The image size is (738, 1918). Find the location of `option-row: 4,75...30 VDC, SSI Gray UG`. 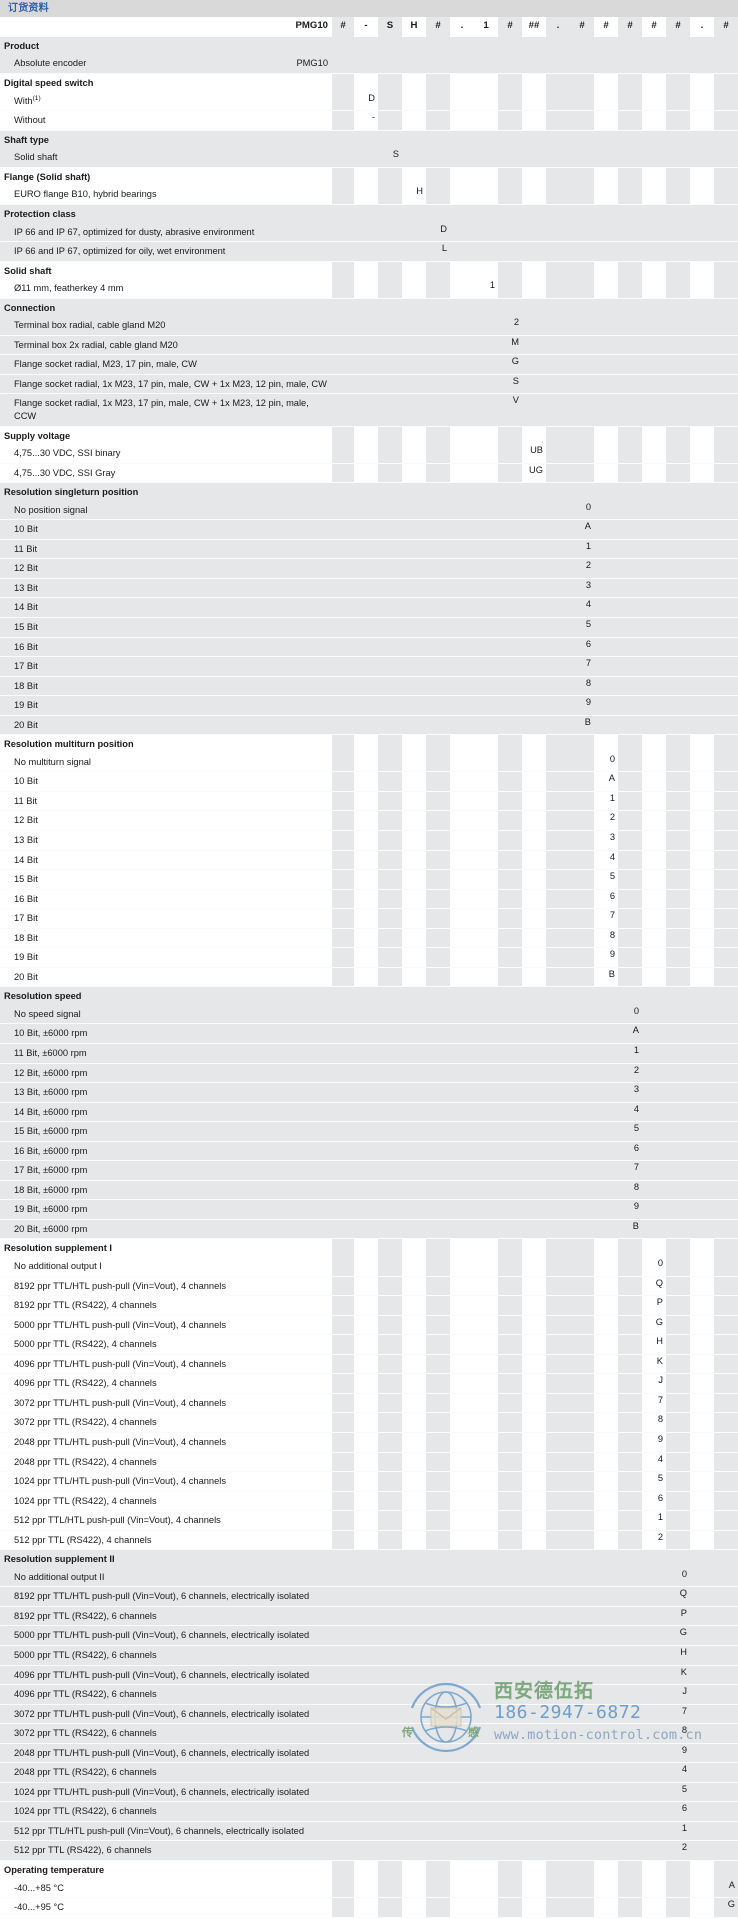

option-row: 4,75...30 VDC, SSI Gray UG is located at coordinates (369, 473).